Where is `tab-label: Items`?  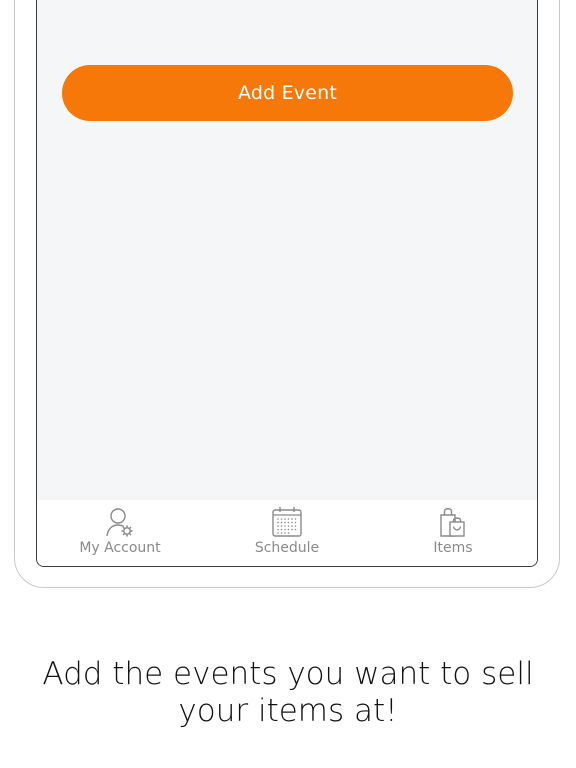
tab-label: Items is located at coordinates (453, 548).